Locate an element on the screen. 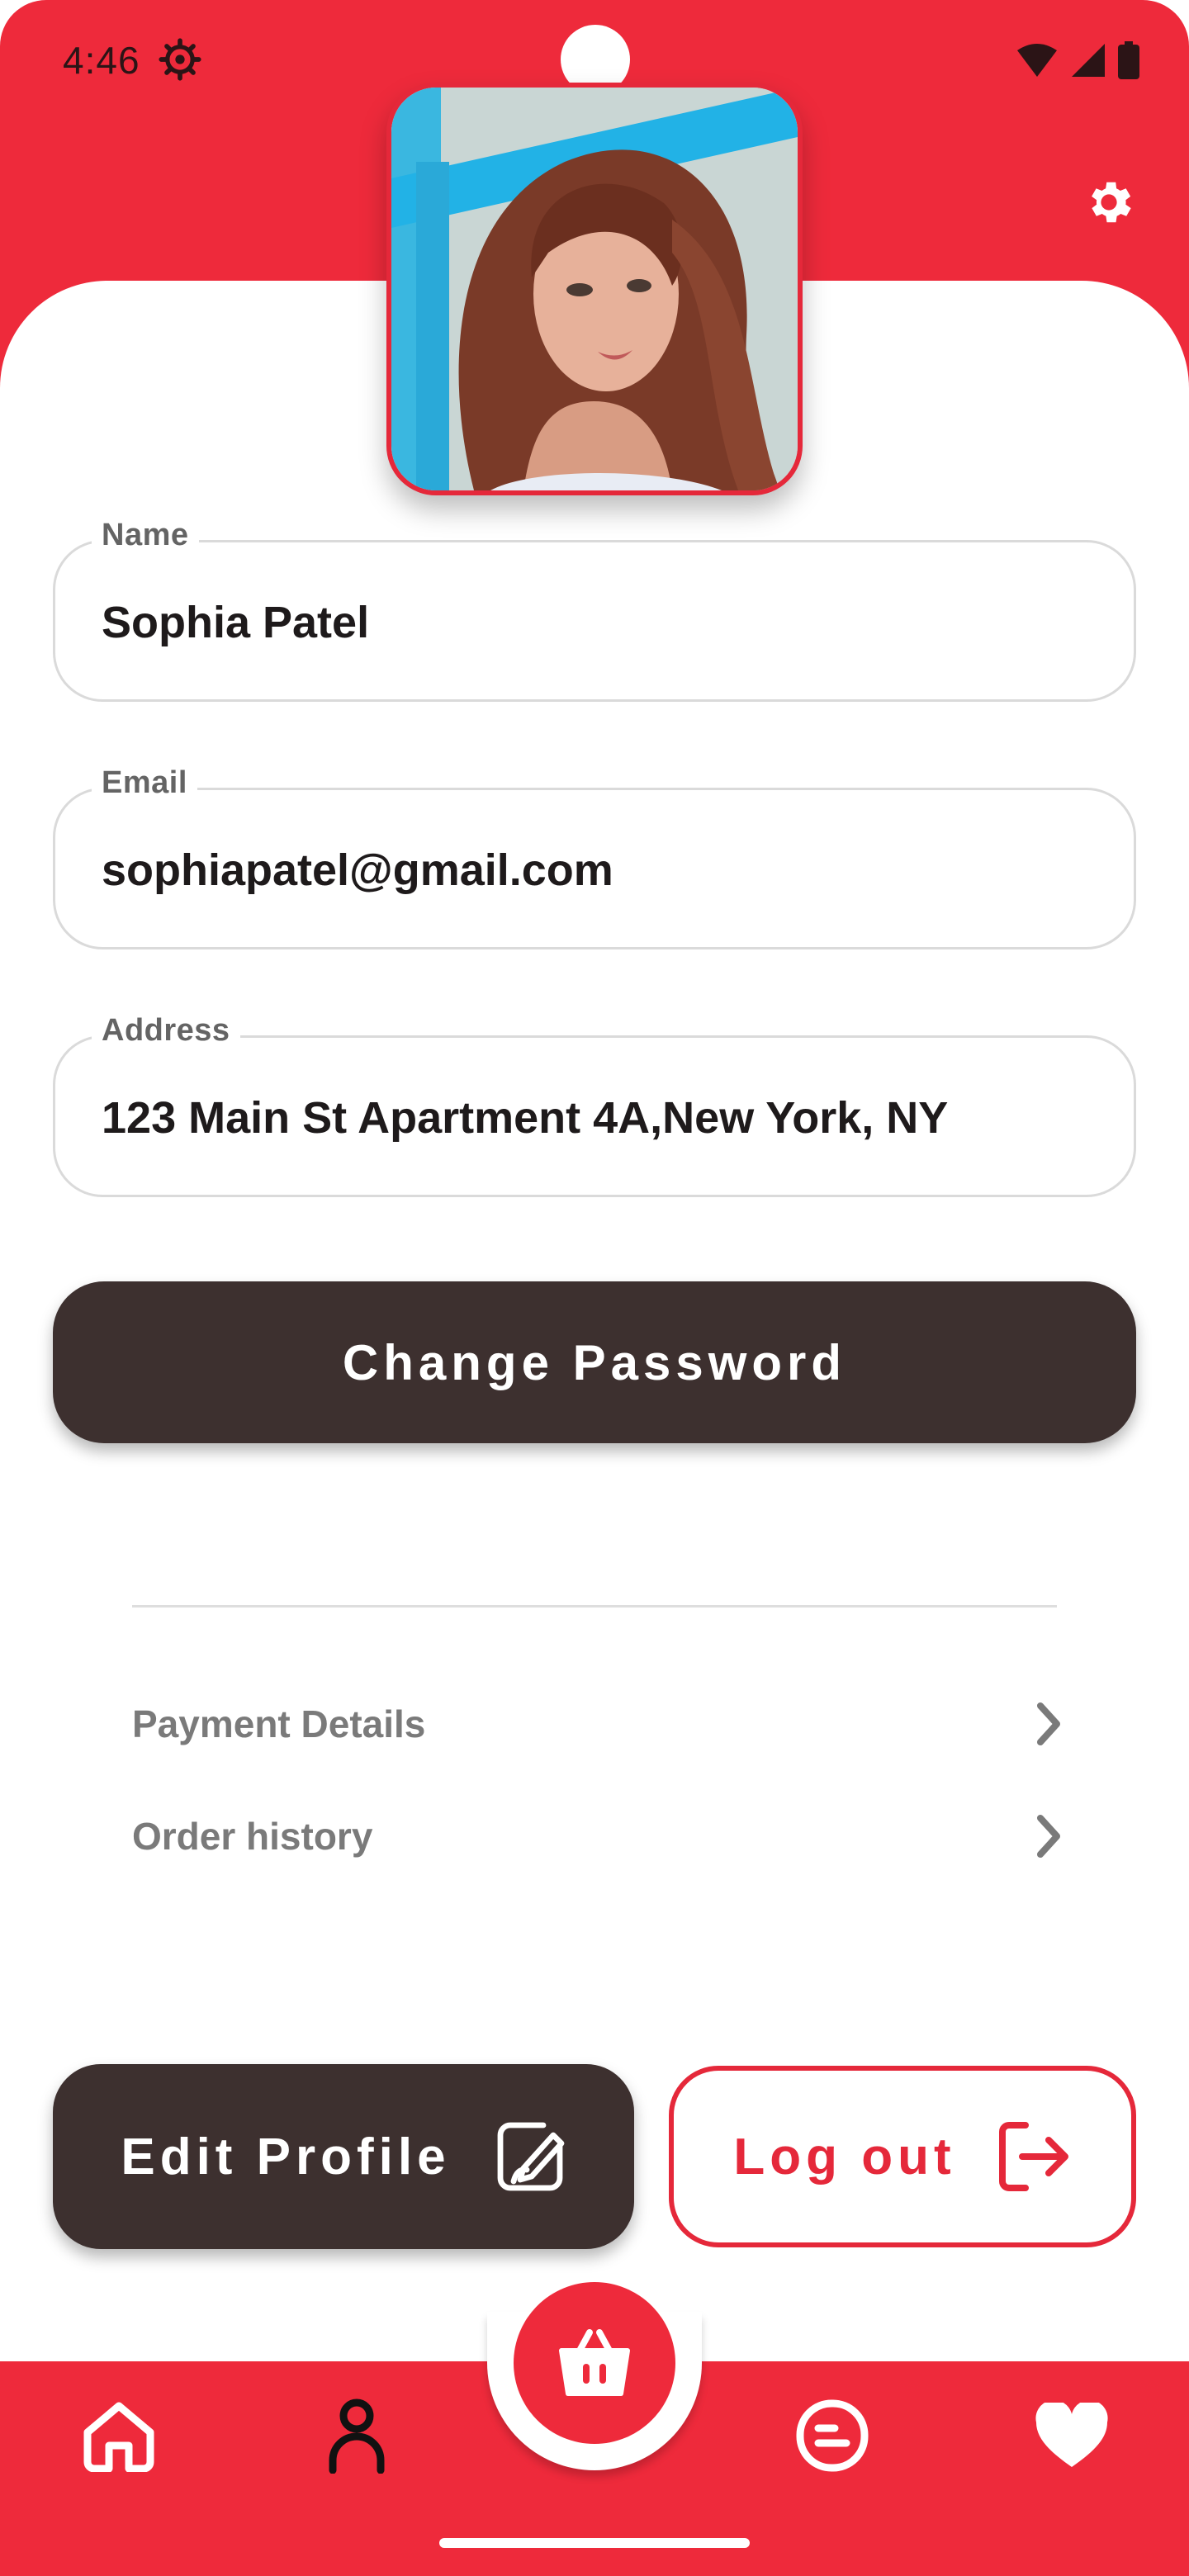 The image size is (1189, 2576). change-password-button: Change Password is located at coordinates (594, 1362).